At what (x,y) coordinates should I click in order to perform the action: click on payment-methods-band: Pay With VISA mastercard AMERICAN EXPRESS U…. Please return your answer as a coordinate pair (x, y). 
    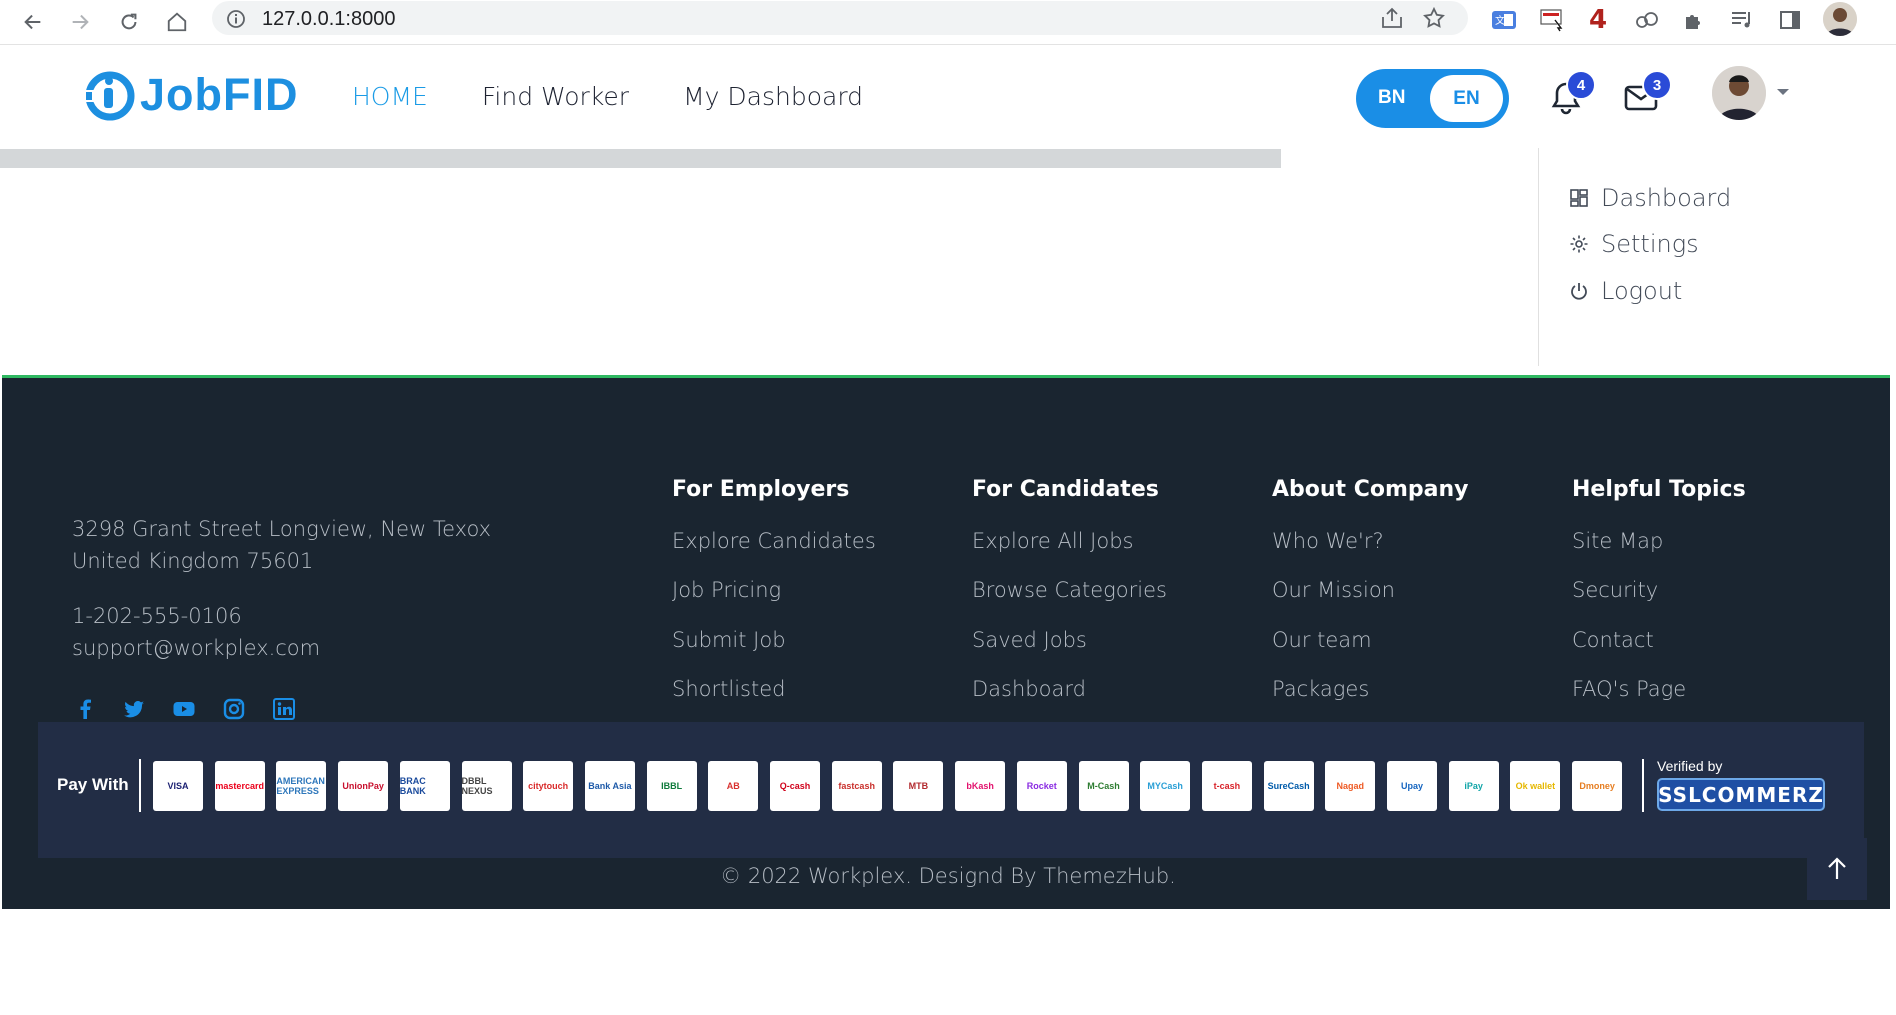
    Looking at the image, I should click on (951, 790).